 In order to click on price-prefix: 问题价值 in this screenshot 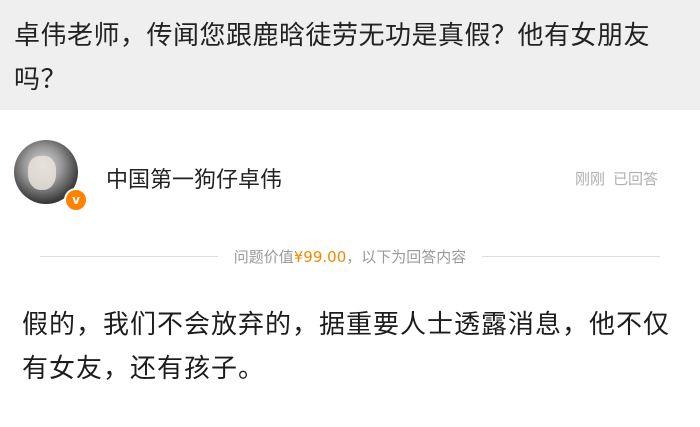, I will do `click(263, 256)`.